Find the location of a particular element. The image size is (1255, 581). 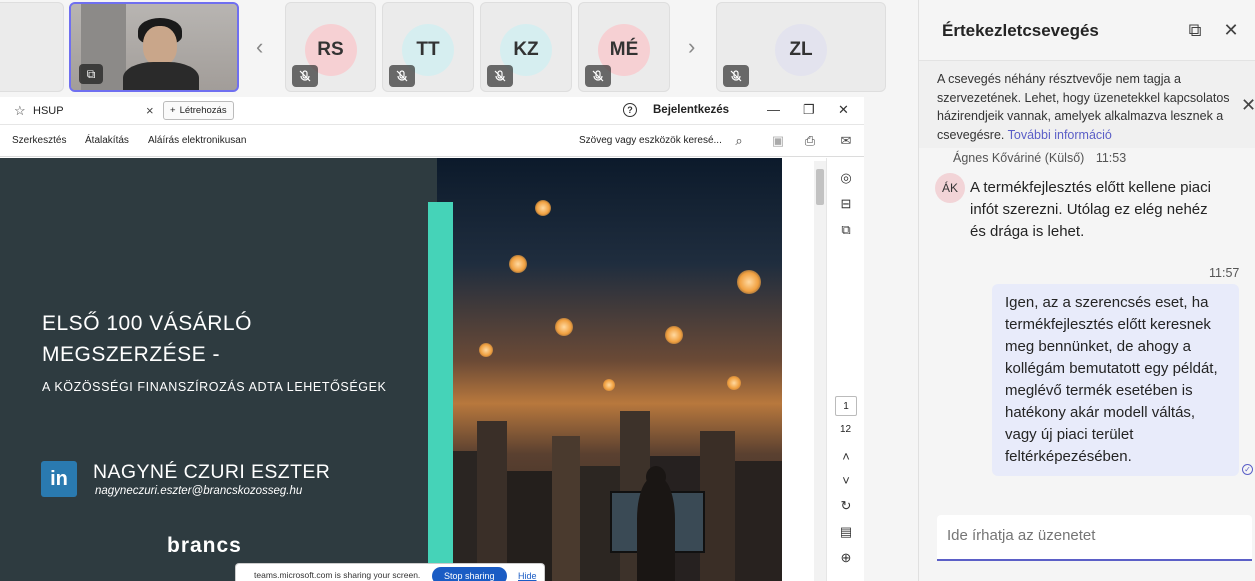

sign-in-button: Bejelentkezés is located at coordinates (691, 110).